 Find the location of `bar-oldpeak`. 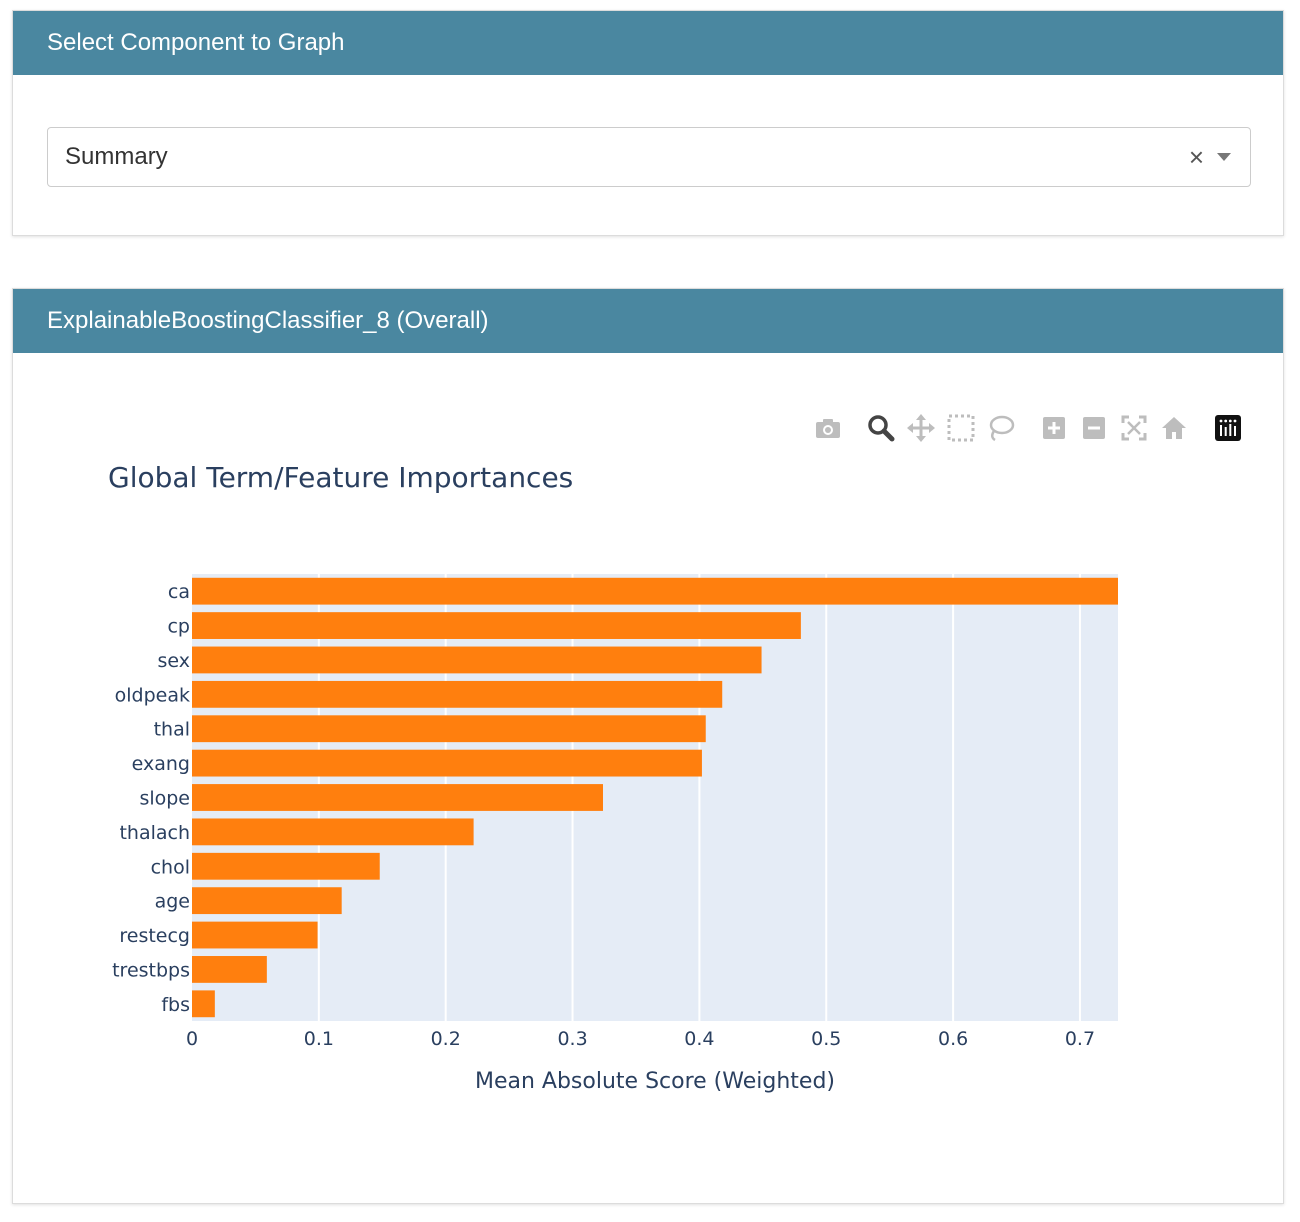

bar-oldpeak is located at coordinates (457, 694).